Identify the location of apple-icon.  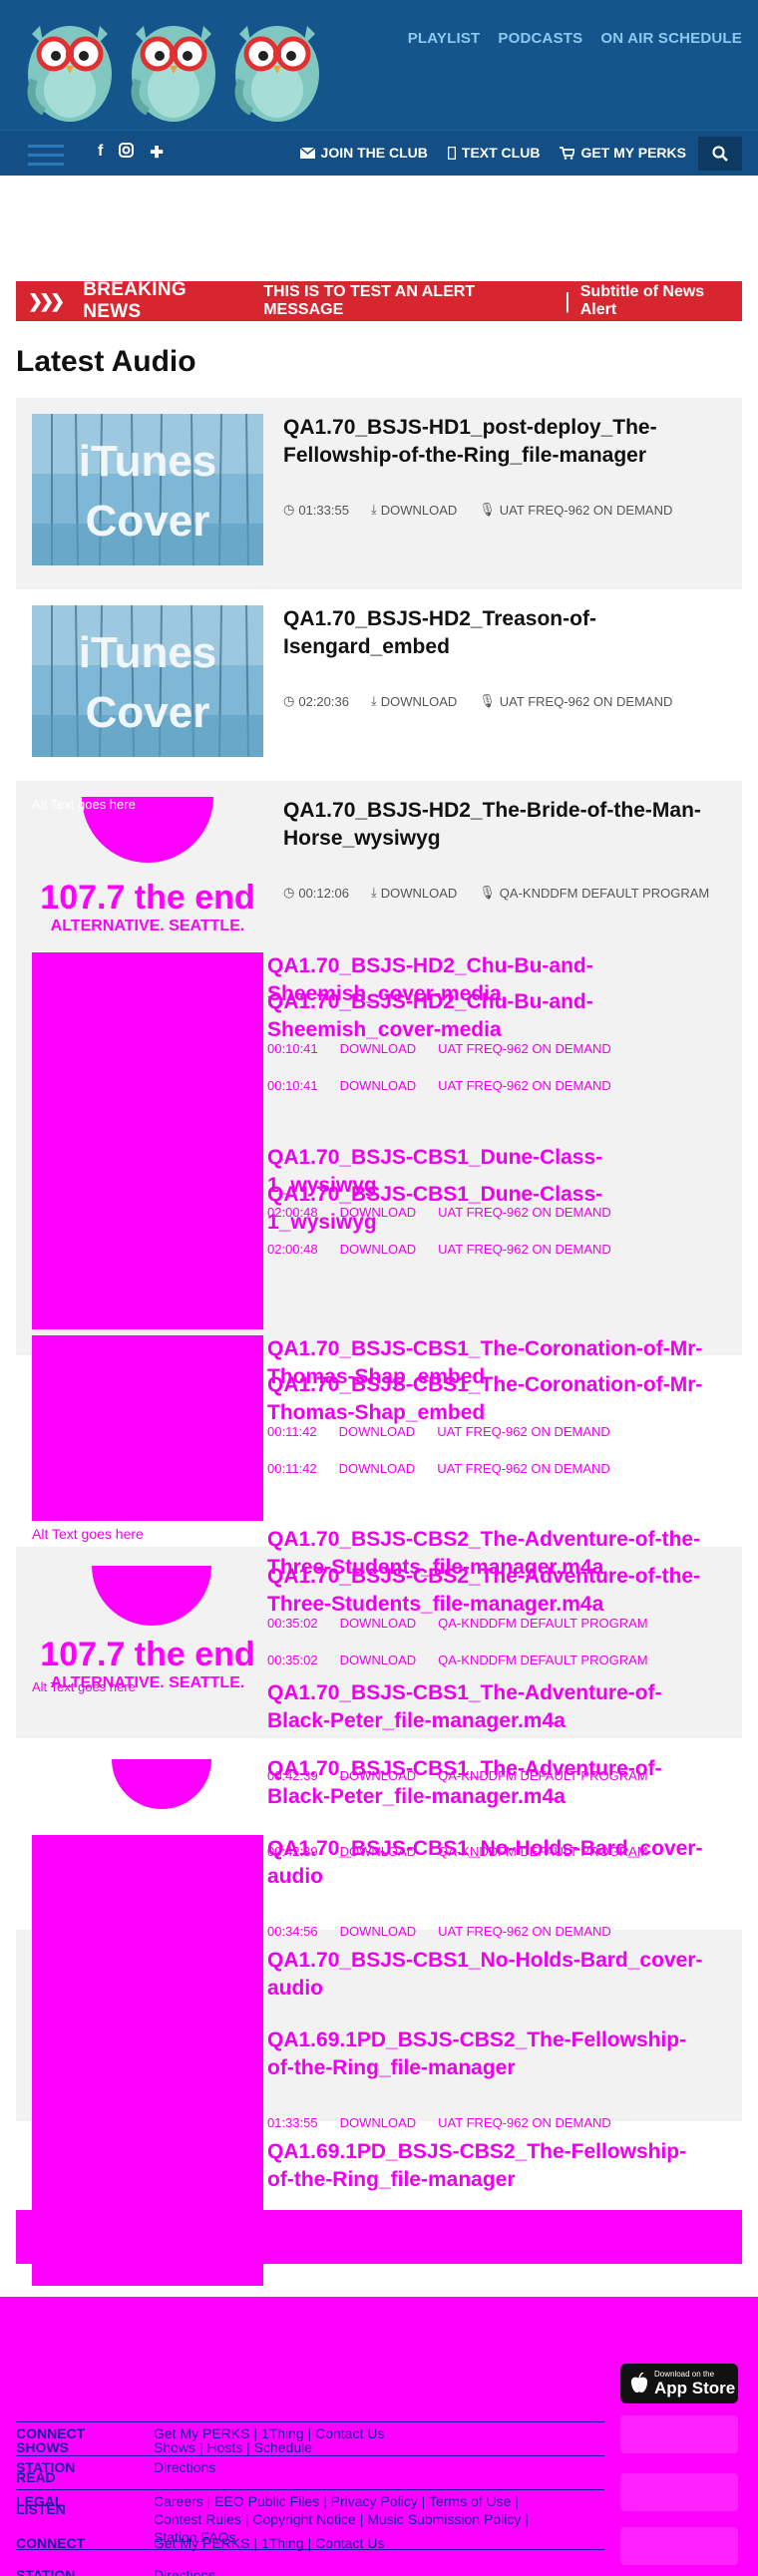
(639, 2383).